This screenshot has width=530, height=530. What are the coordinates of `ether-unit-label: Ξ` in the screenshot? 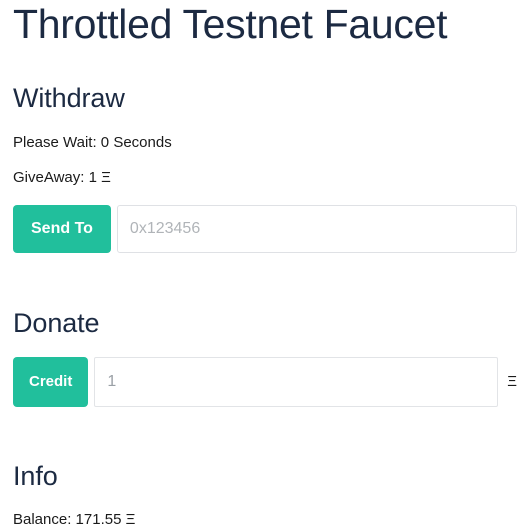 It's located at (512, 381).